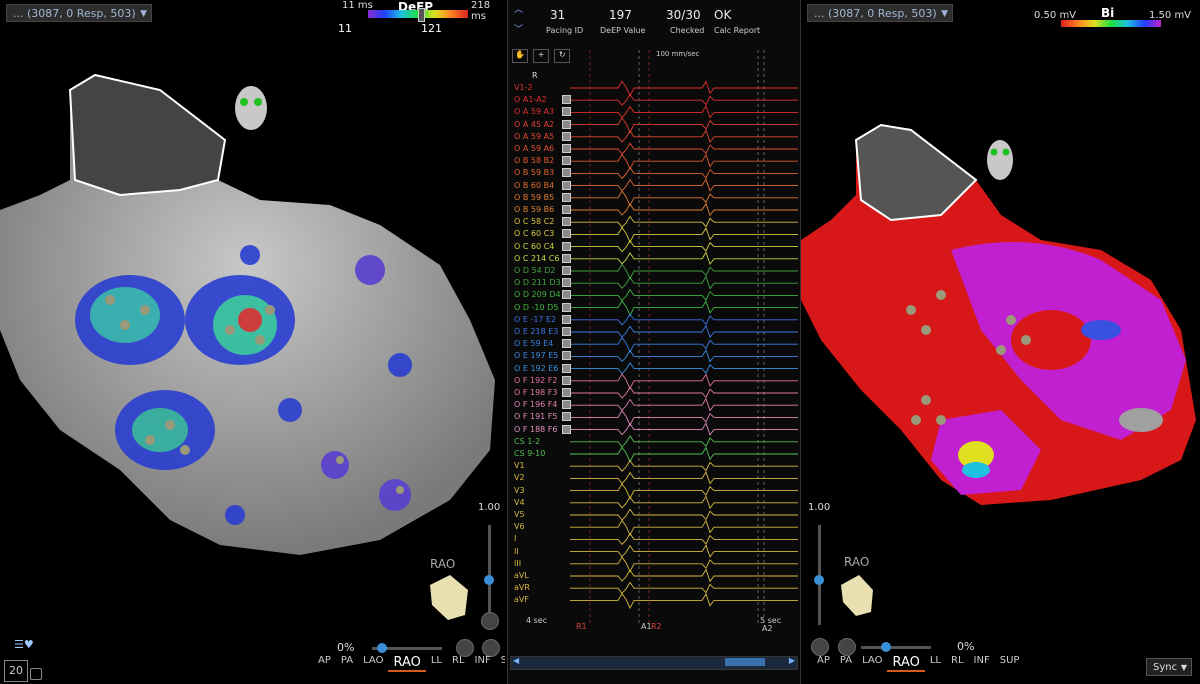 The image size is (1200, 684). I want to click on right-proj-ap: AP, so click(823, 663).